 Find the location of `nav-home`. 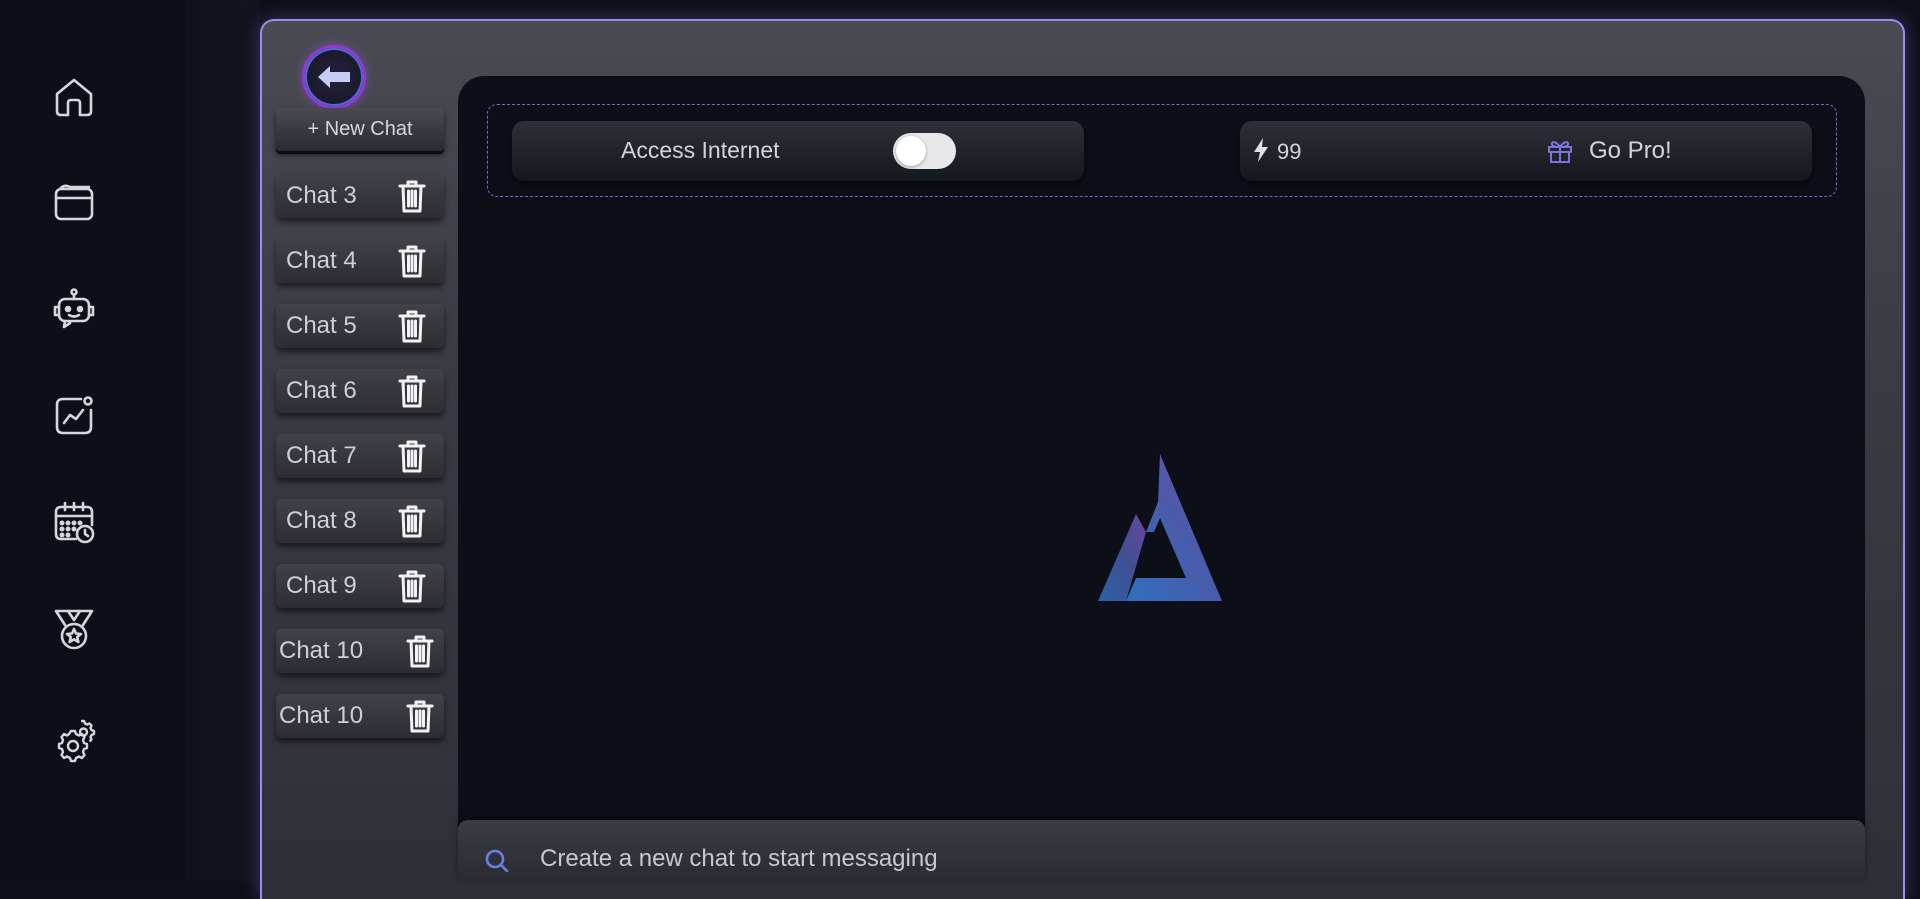

nav-home is located at coordinates (74, 97).